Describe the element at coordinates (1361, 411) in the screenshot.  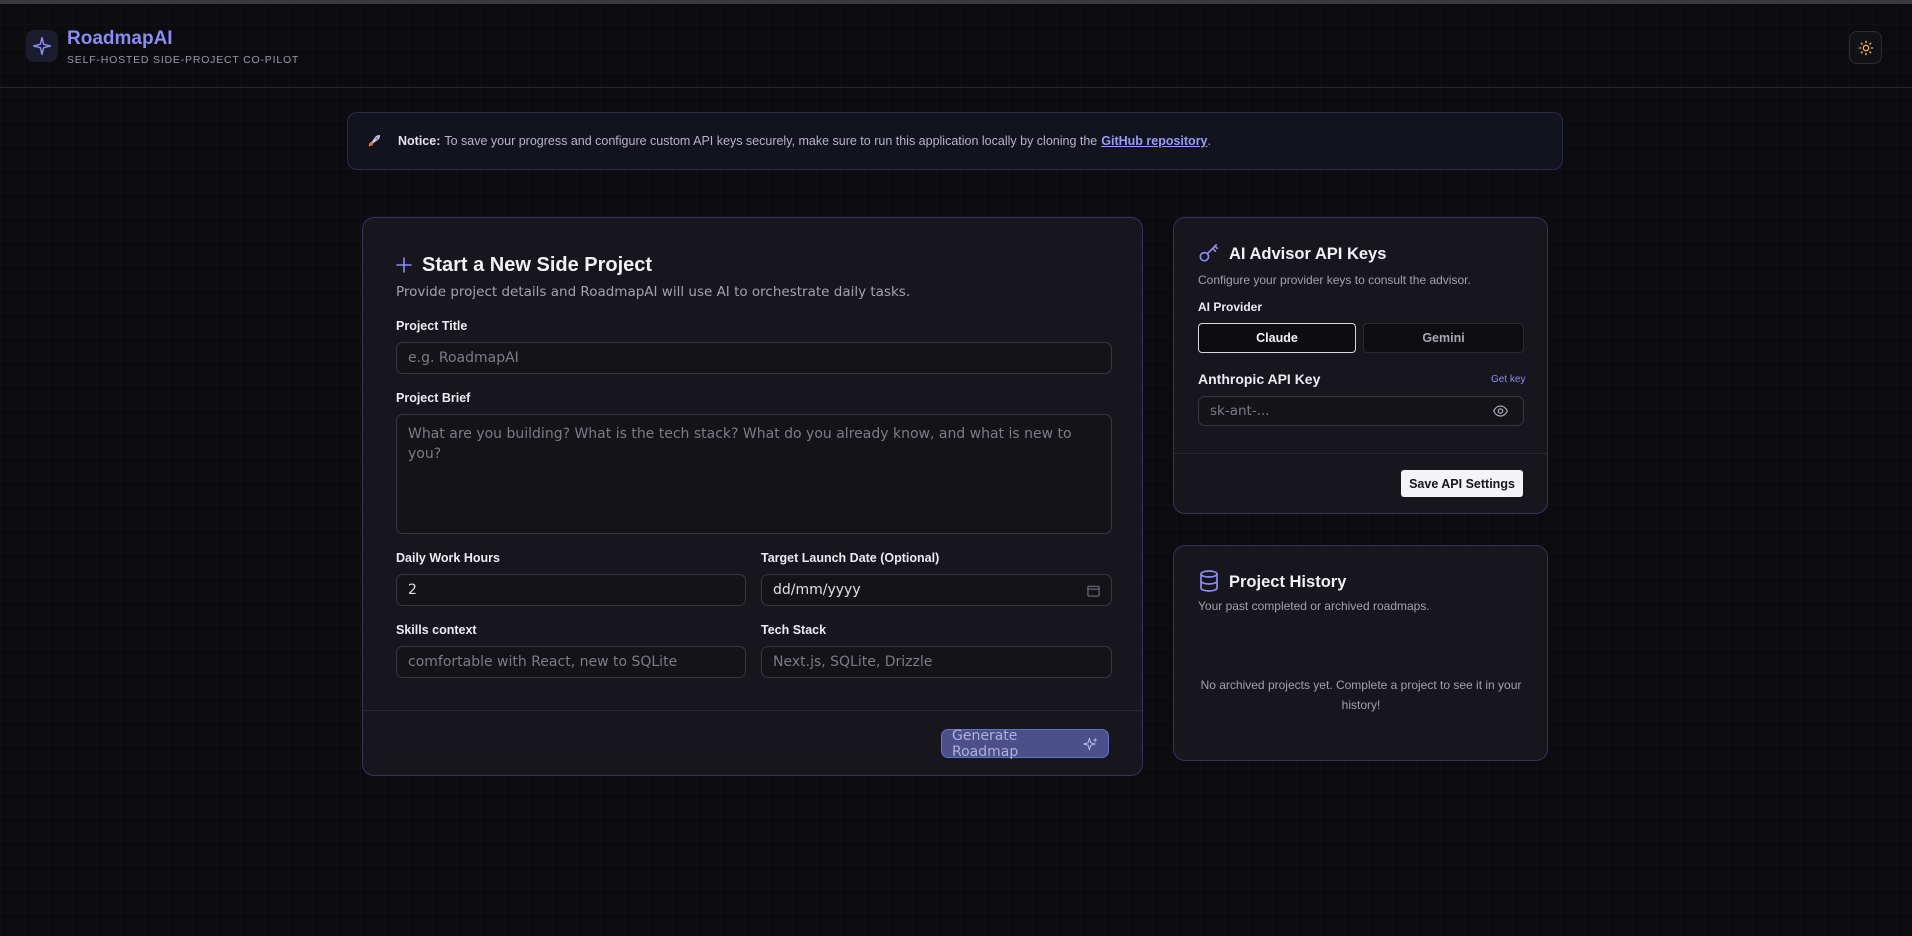
I see `api-key-input` at that location.